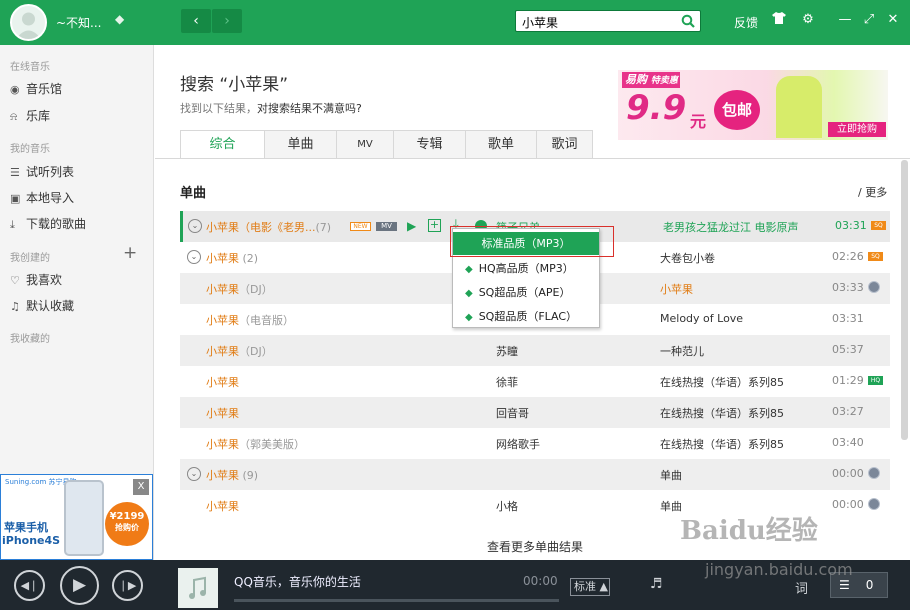  I want to click on vip-diamond-icon: ◆, so click(119, 19).